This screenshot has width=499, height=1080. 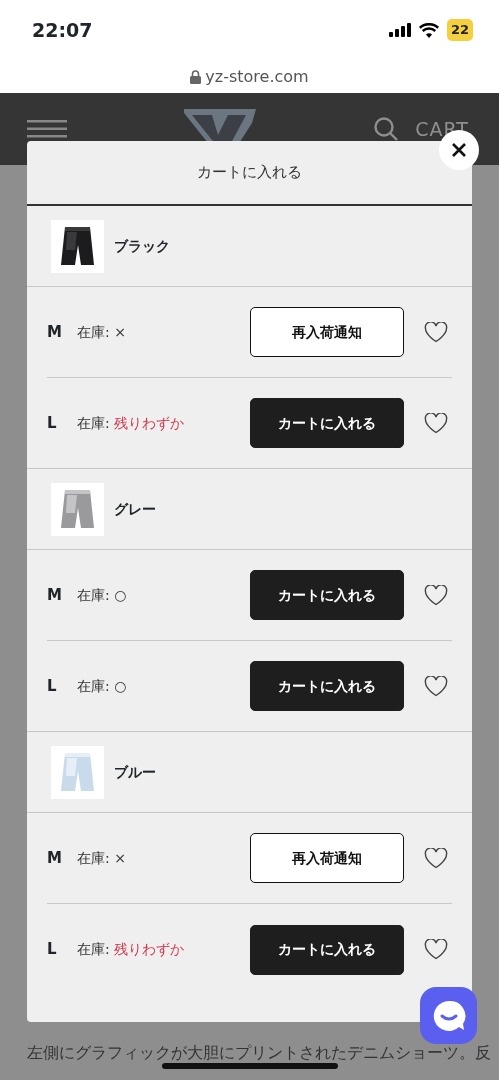 I want to click on signal-icon, so click(x=399, y=30).